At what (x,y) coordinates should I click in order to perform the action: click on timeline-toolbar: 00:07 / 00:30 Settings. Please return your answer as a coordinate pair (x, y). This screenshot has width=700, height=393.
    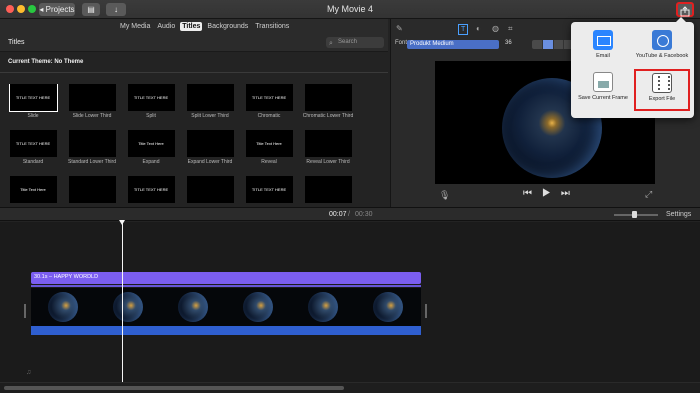
    Looking at the image, I should click on (350, 214).